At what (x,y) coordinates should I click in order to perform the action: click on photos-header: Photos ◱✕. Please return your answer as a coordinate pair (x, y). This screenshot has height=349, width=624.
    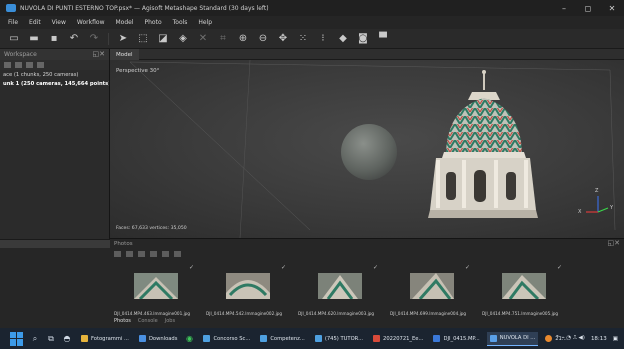
    Looking at the image, I should click on (367, 244).